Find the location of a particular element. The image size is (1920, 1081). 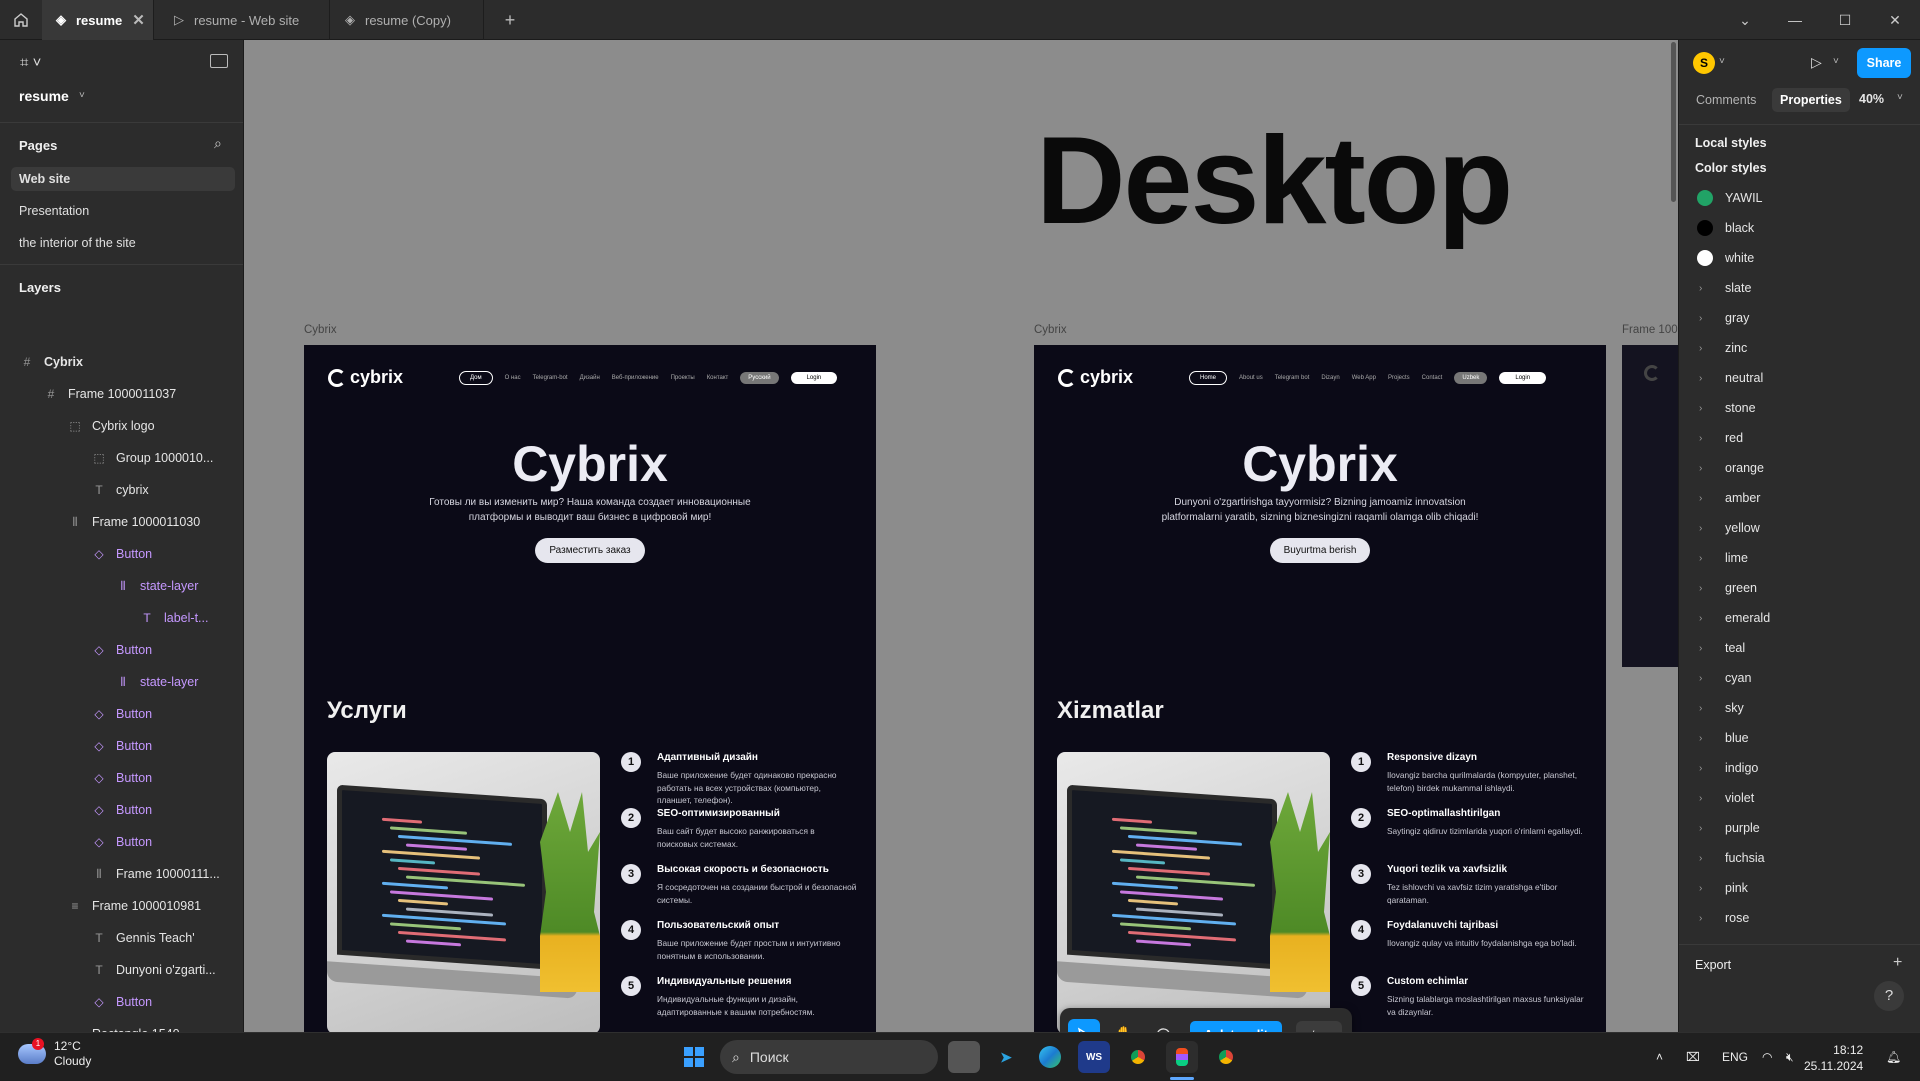

maximize-button: ☐ is located at coordinates (1845, 20).